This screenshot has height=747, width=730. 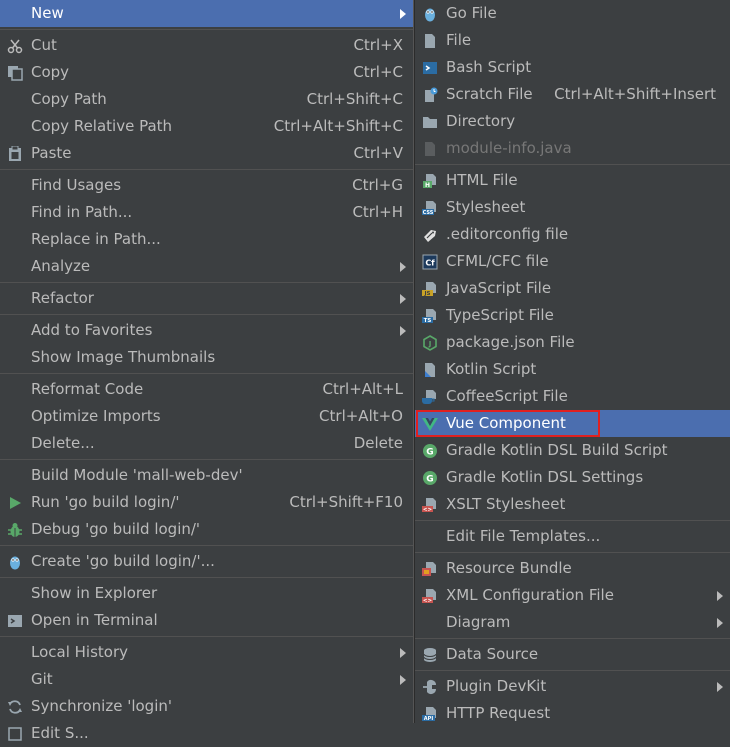 What do you see at coordinates (572, 423) in the screenshot?
I see `submenu-item-vue-component: Vue Component` at bounding box center [572, 423].